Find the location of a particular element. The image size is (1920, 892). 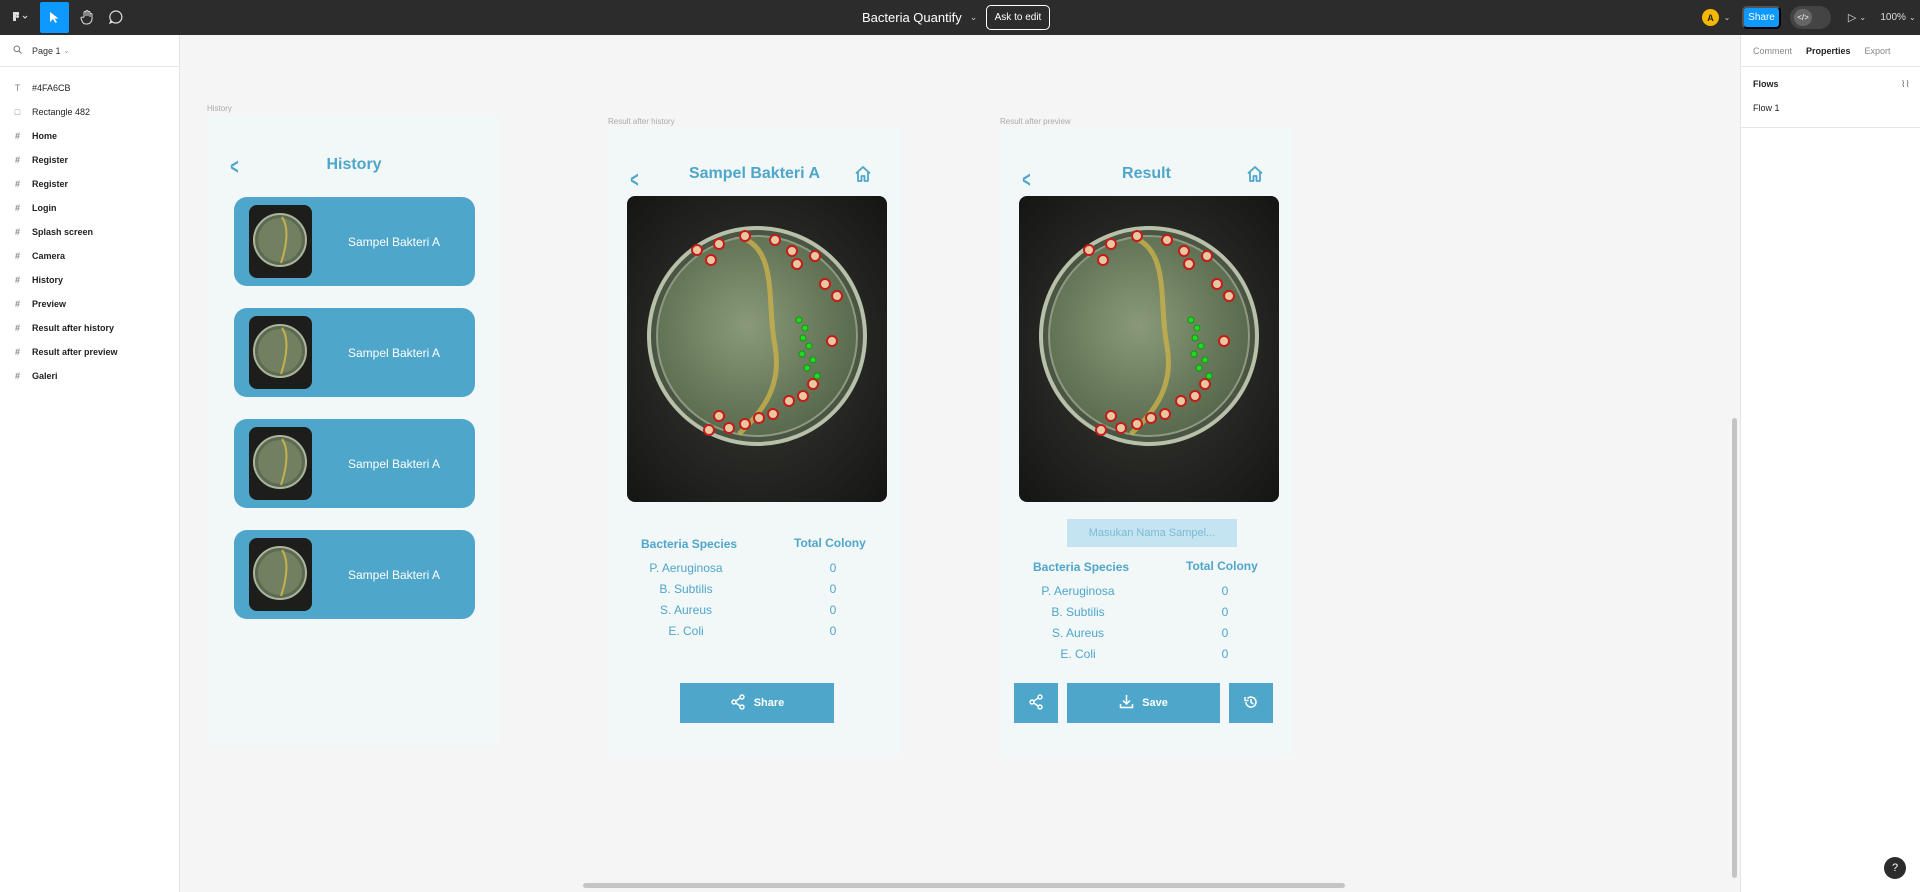

layer-label: Result after history is located at coordinates (73, 328).